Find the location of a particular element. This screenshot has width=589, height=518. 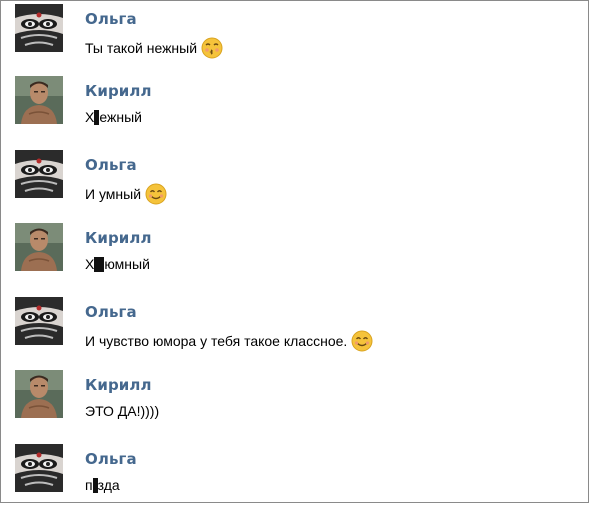

message-text: Х ежный is located at coordinates (113, 117).